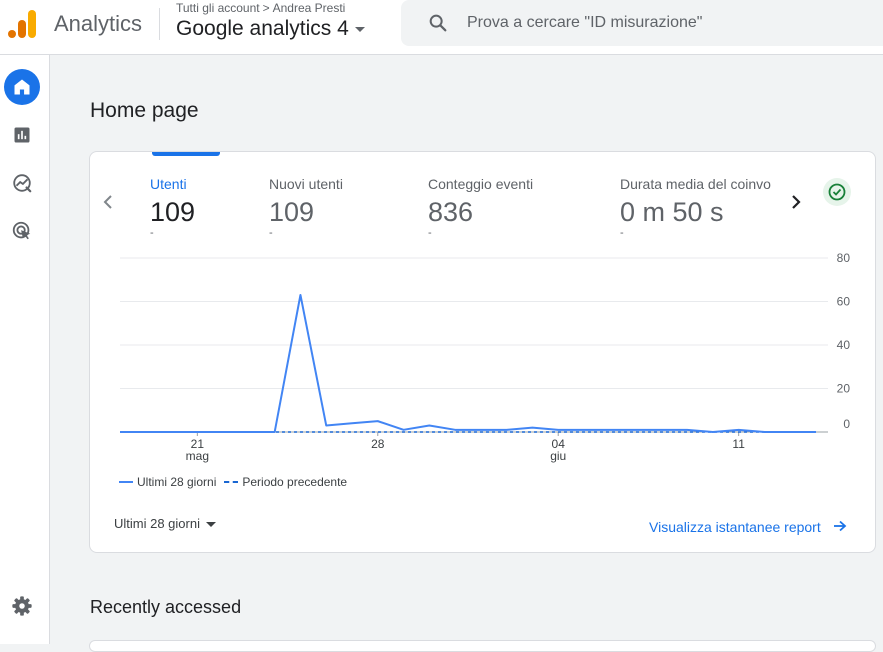 This screenshot has height=652, width=883. I want to click on legend-label-current: Ultimi 28 giorni, so click(177, 482).